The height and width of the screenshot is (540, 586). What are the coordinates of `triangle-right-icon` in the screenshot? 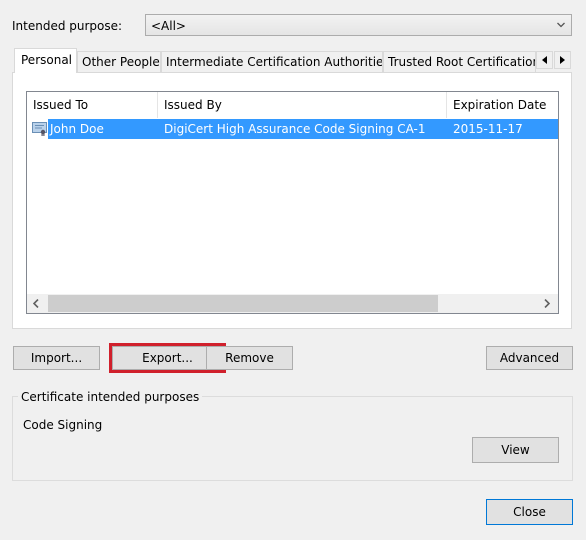 It's located at (562, 60).